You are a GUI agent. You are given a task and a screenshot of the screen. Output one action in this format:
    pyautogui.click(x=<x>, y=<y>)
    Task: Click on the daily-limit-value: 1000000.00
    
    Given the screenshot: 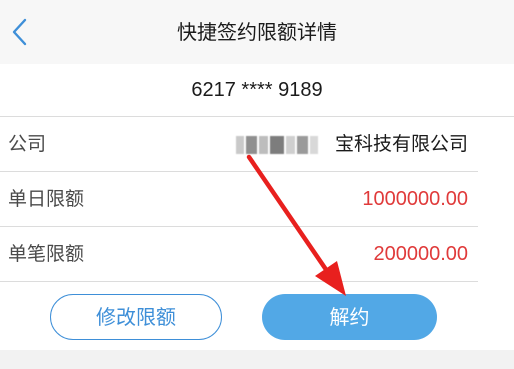 What is the action you would take?
    pyautogui.click(x=415, y=199)
    